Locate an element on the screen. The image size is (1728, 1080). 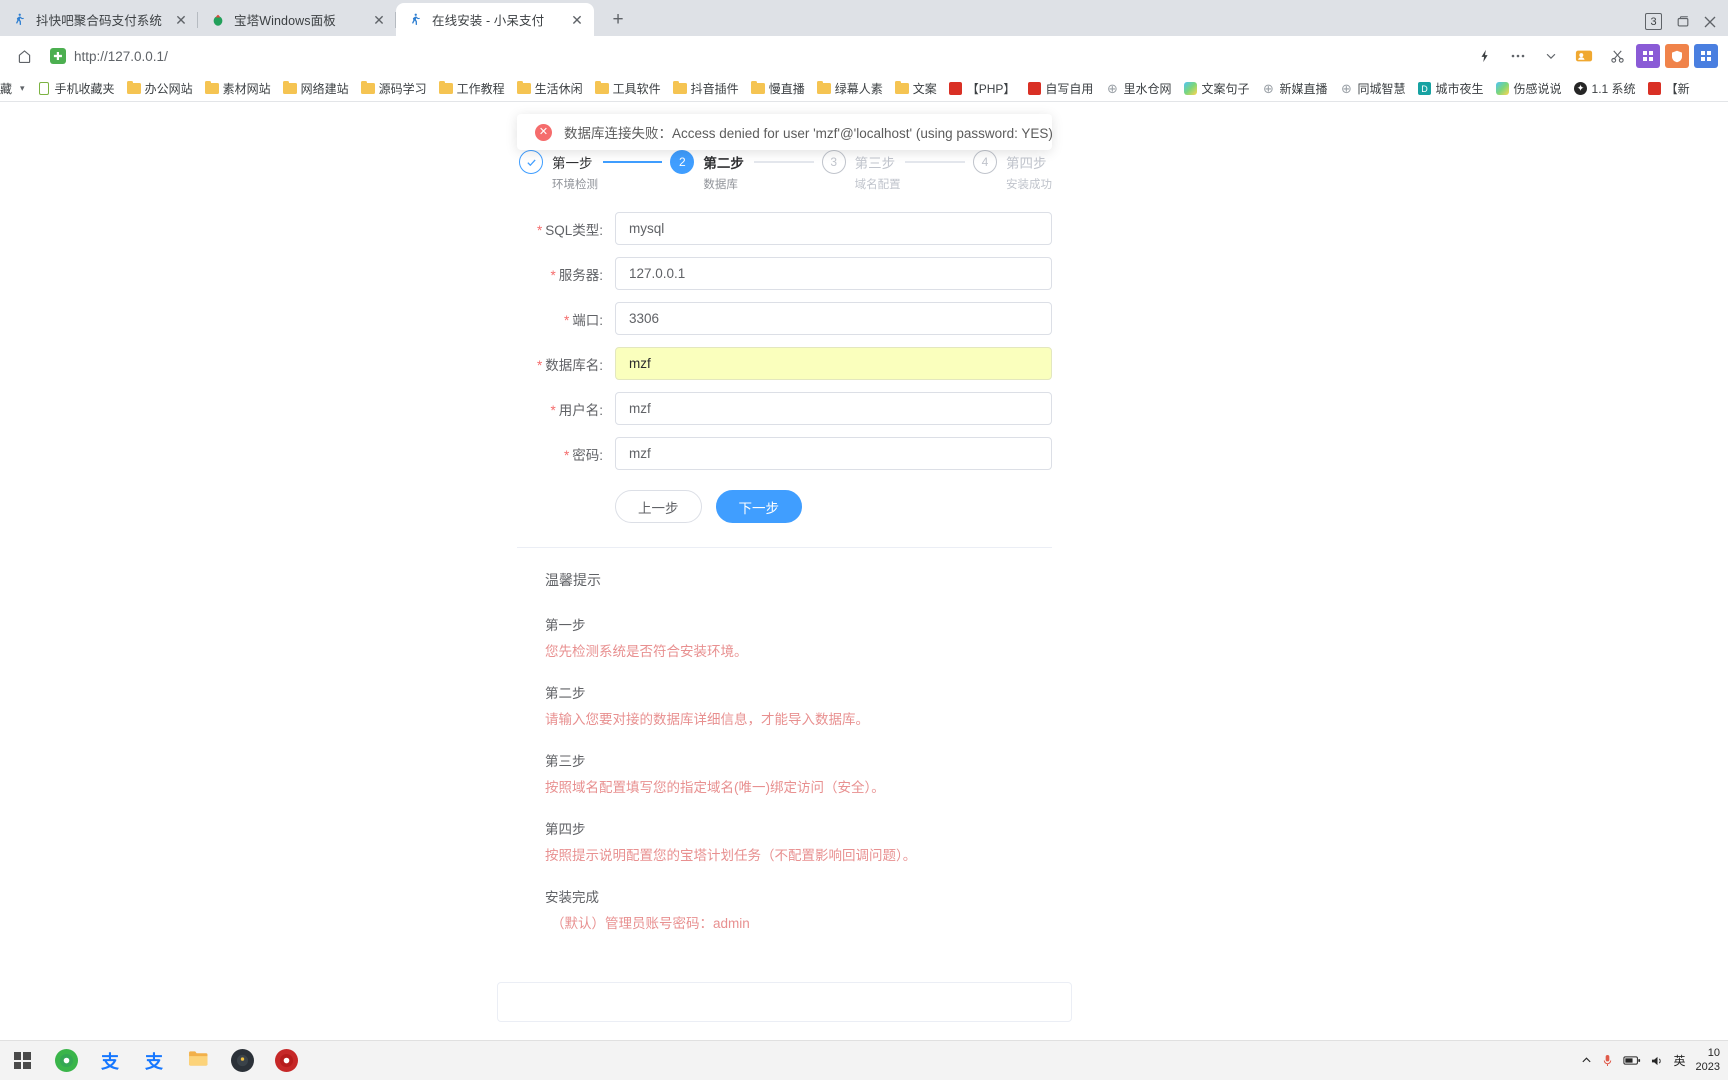
battery-icon is located at coordinates (1631, 1060).